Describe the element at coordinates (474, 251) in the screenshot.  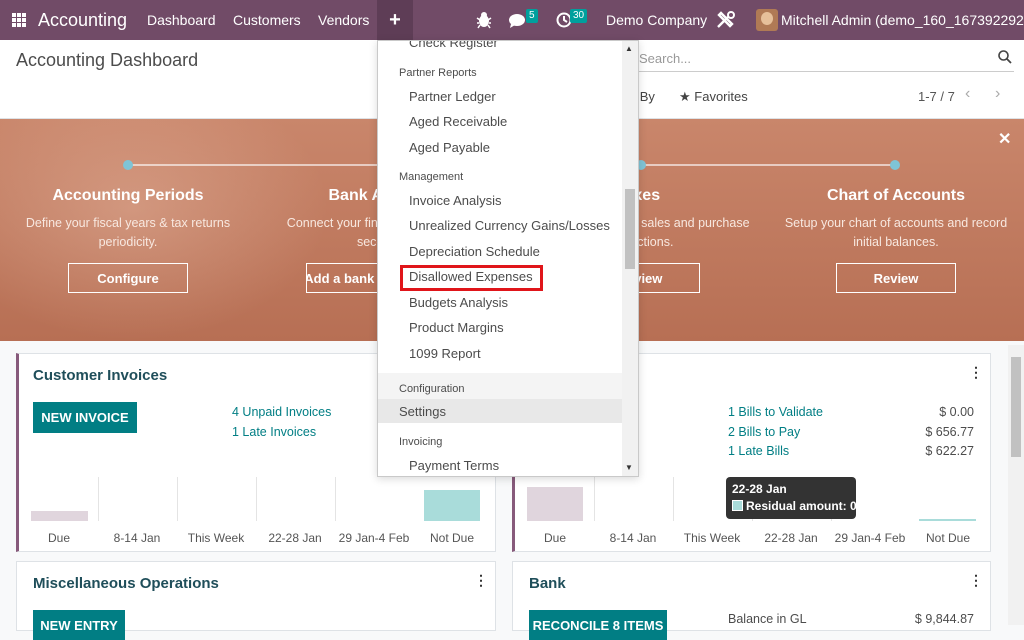
I see `menu-item-depreciation-schedule: Depreciation Schedule` at that location.